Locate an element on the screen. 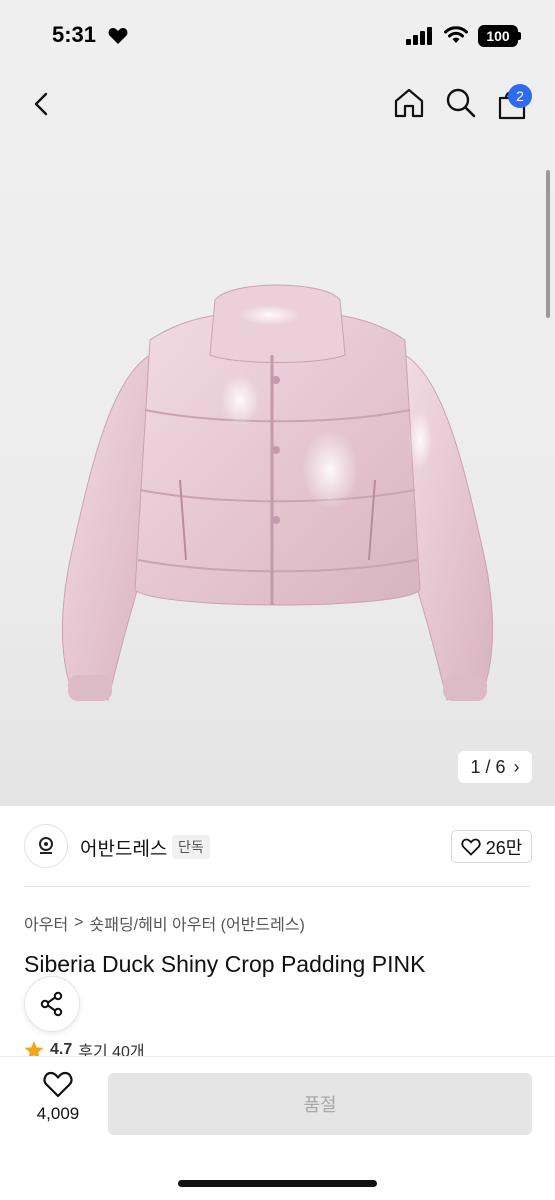  breadcrumb: 아우터 > 숏패딩/헤비 아우터 (어반드레스) is located at coordinates (164, 923).